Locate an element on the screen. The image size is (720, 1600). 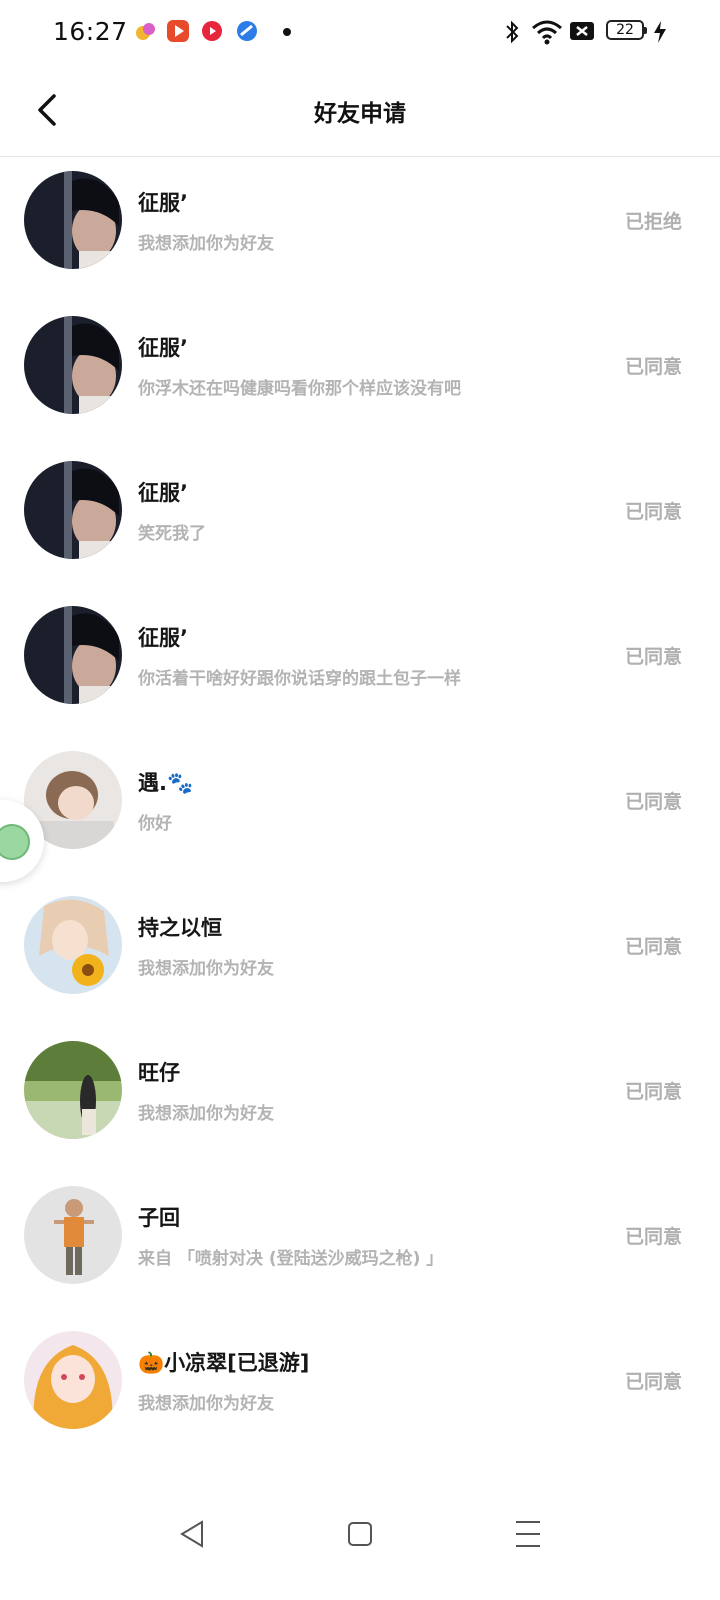
nav-home-button is located at coordinates (360, 1534).